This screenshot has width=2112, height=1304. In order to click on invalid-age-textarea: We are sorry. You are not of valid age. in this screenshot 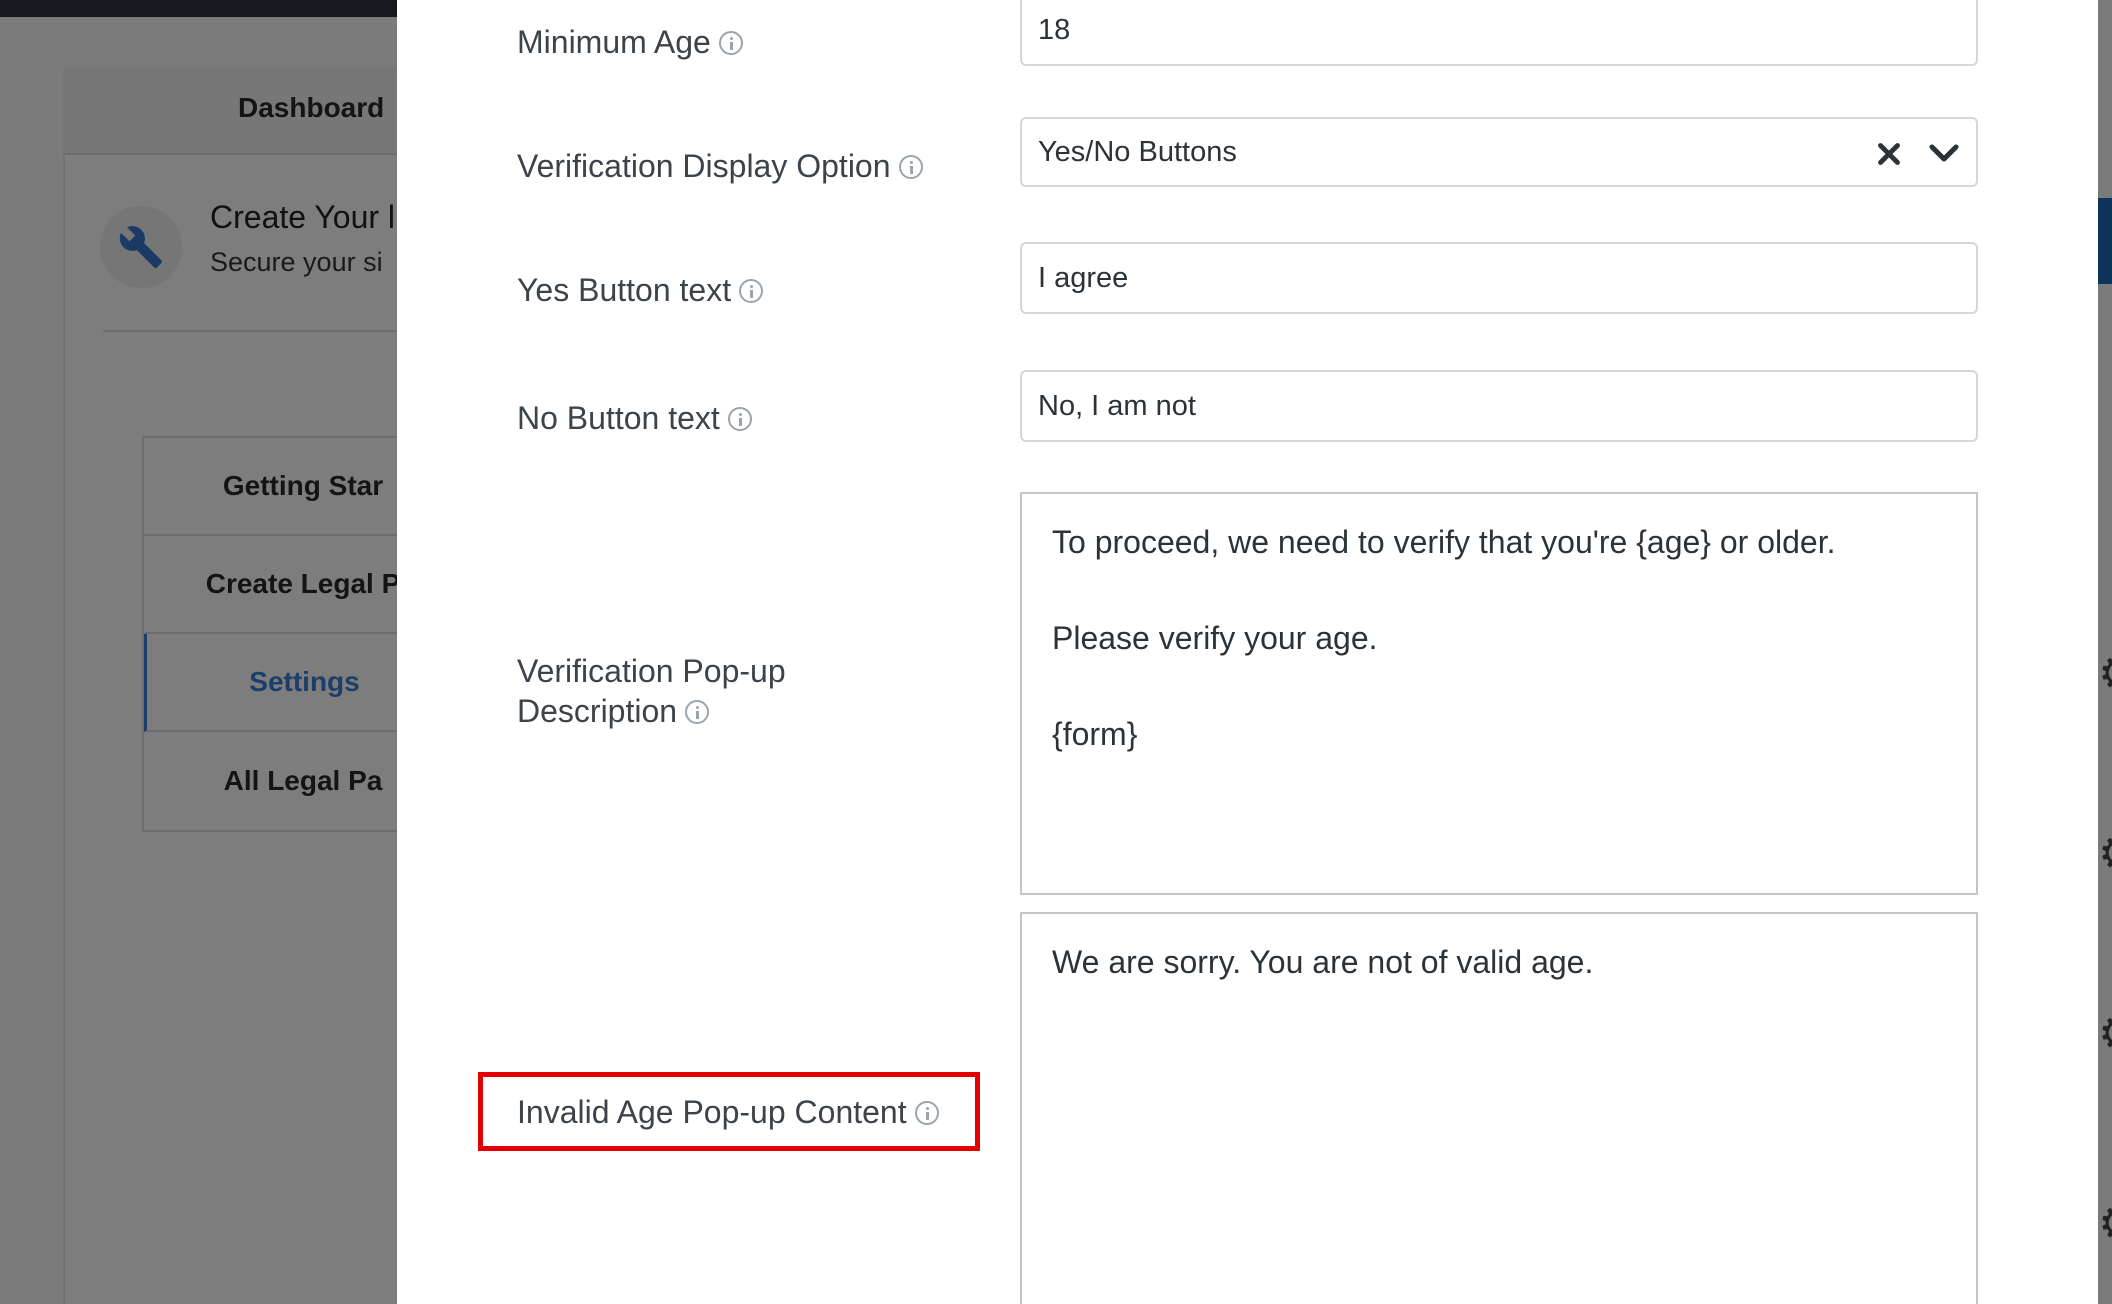, I will do `click(1499, 1108)`.